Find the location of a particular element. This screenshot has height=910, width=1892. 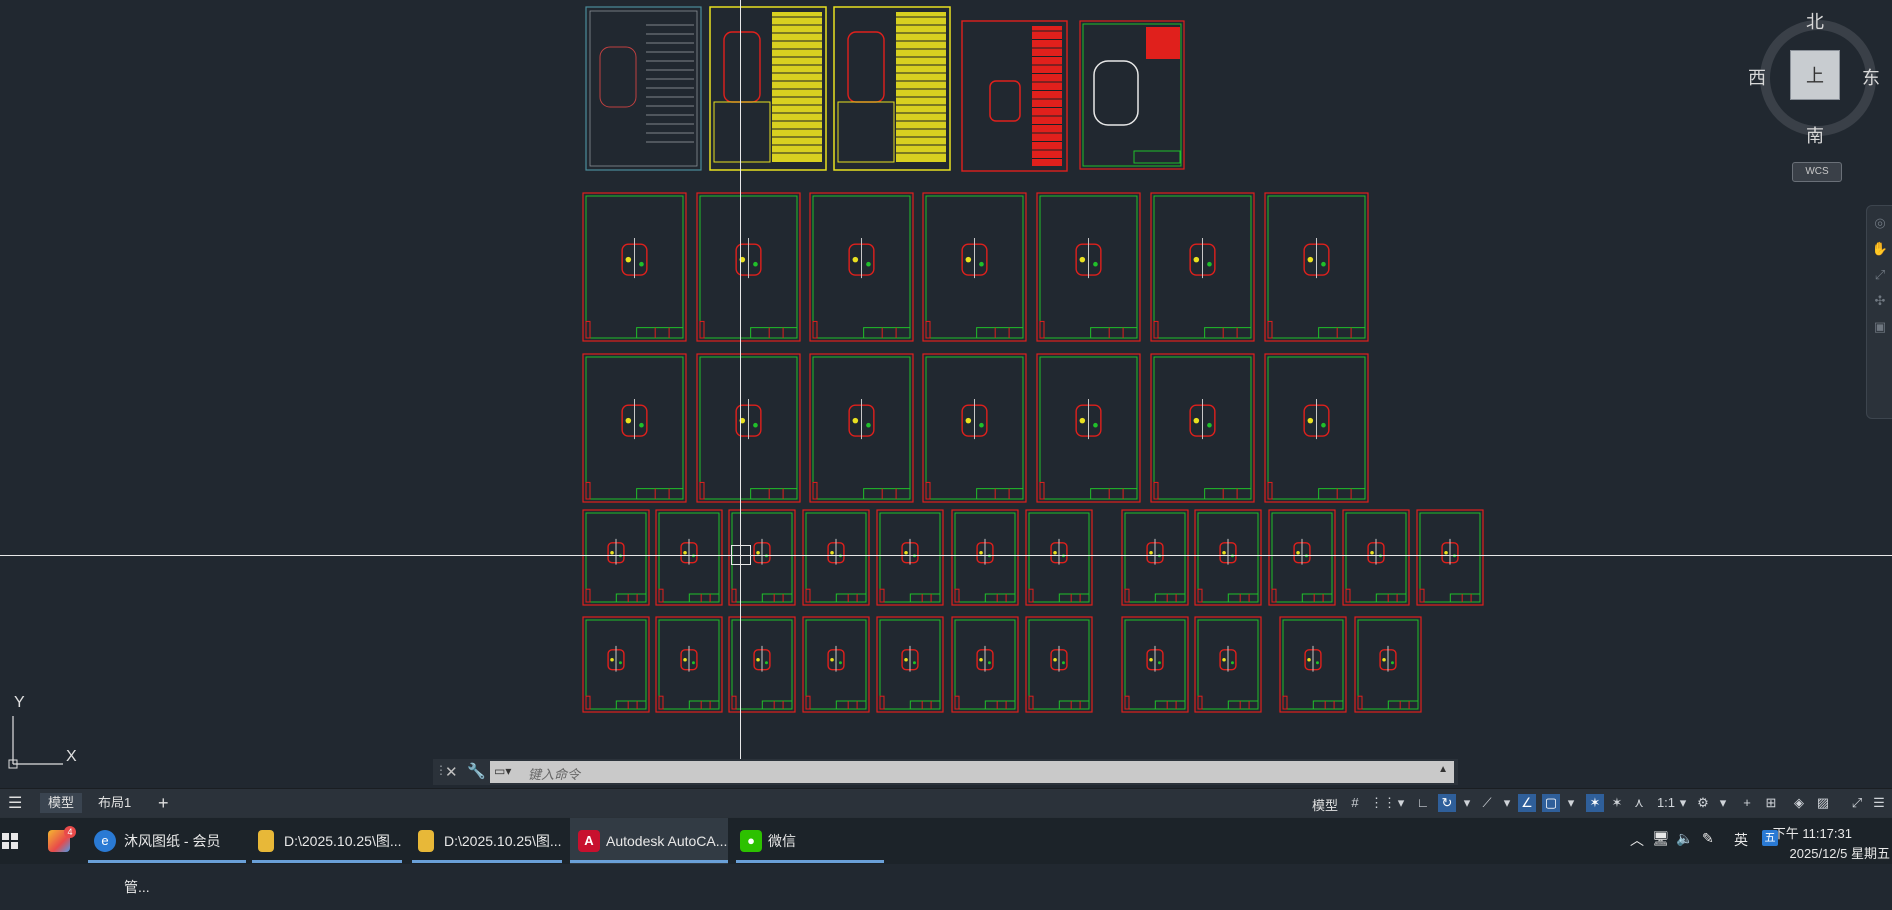

object-snap-dropdown-icon: ▾ is located at coordinates (1571, 803).